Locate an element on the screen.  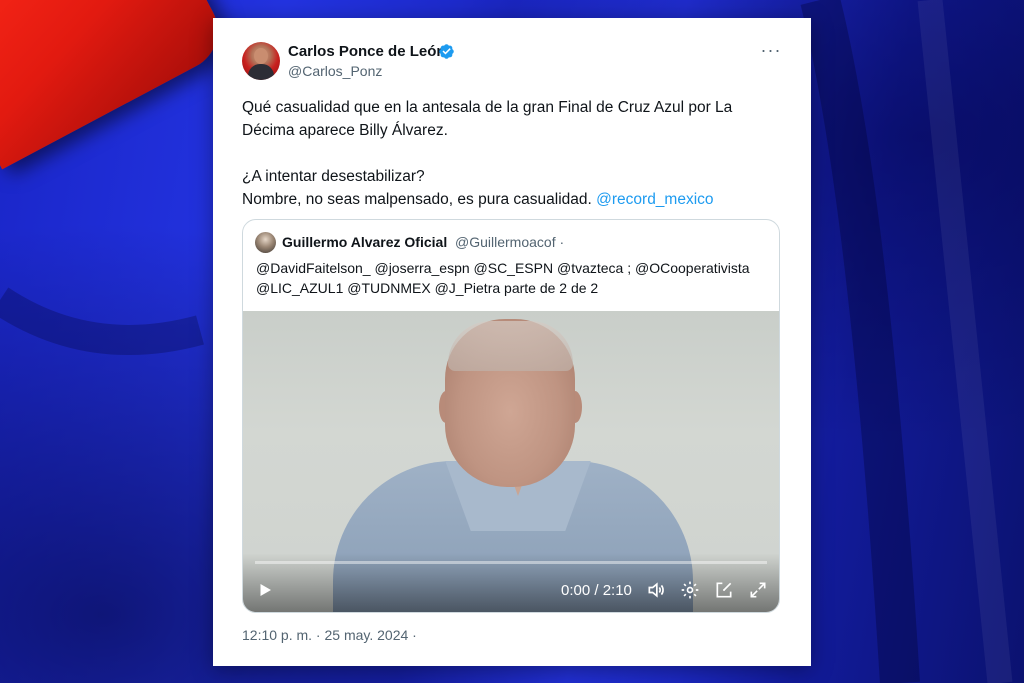
quoted-author-name: Guillermo Alvarez Oficial is located at coordinates (364, 242).